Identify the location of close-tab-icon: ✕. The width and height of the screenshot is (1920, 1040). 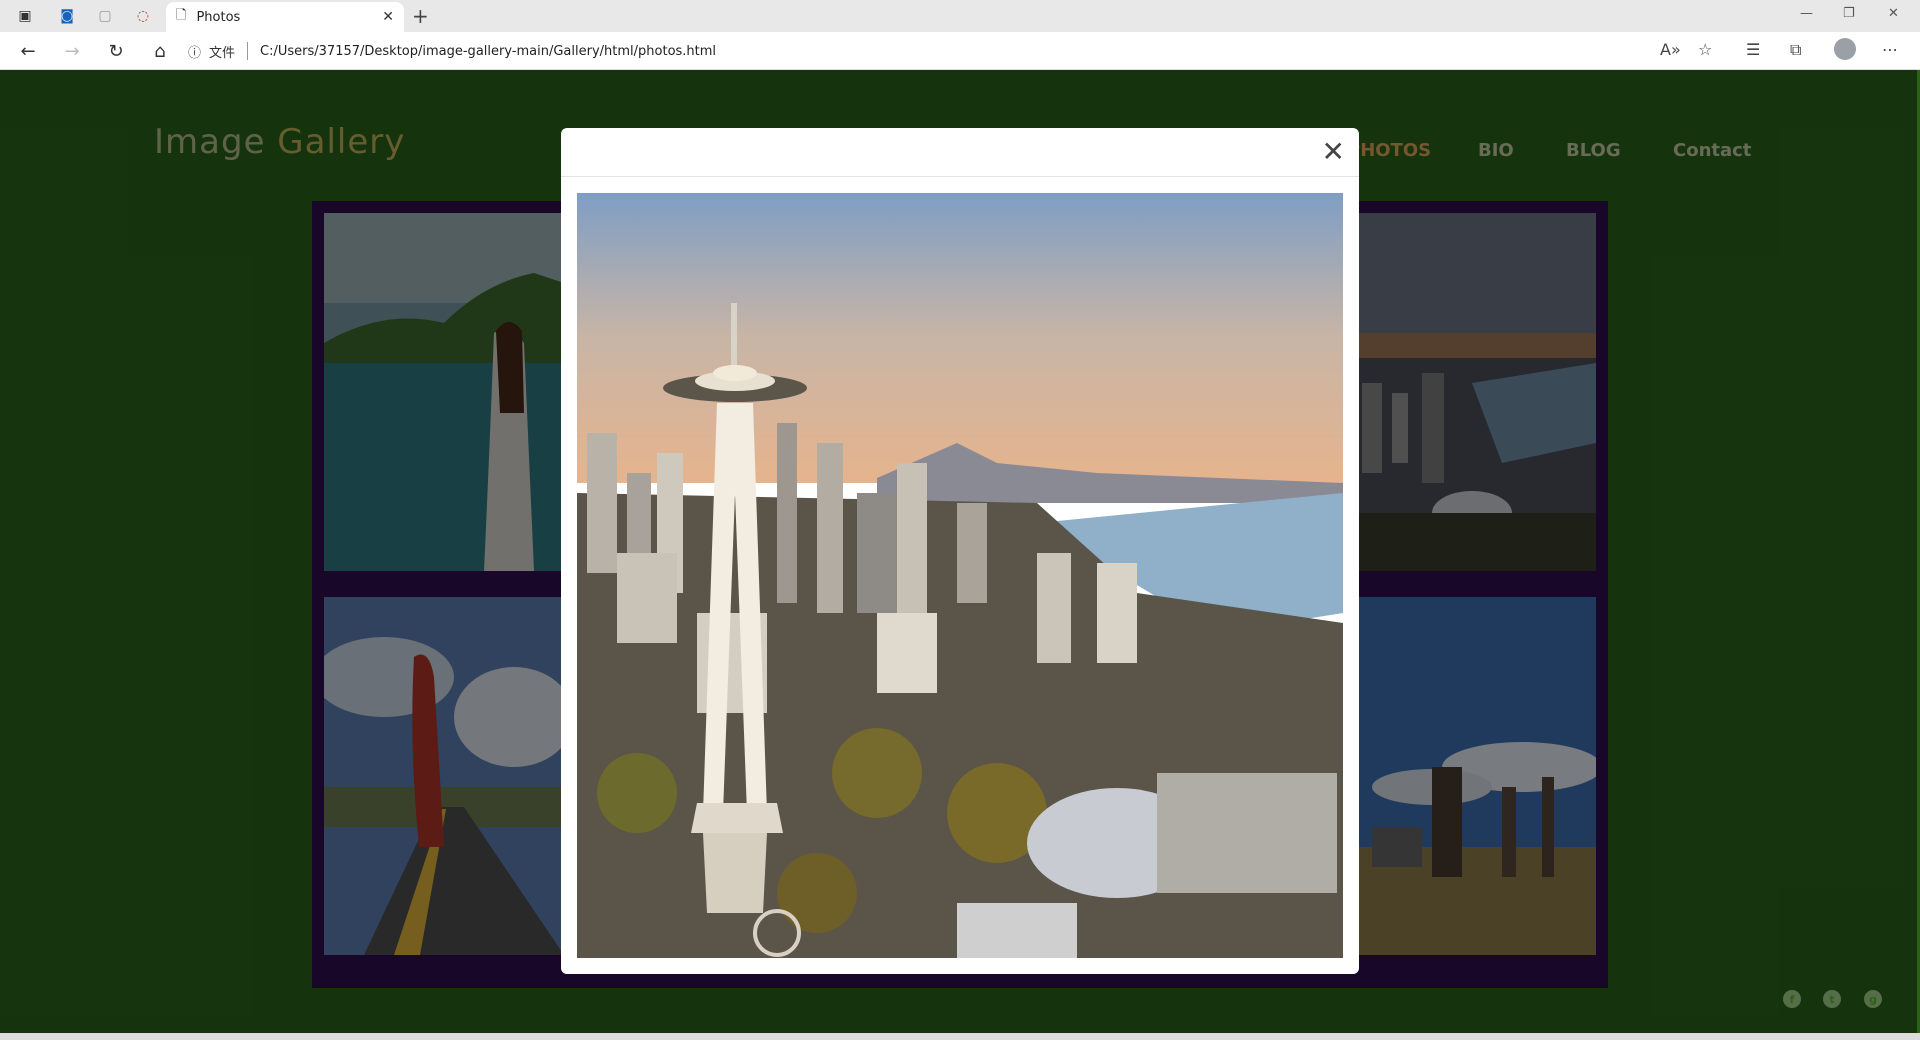
(388, 17).